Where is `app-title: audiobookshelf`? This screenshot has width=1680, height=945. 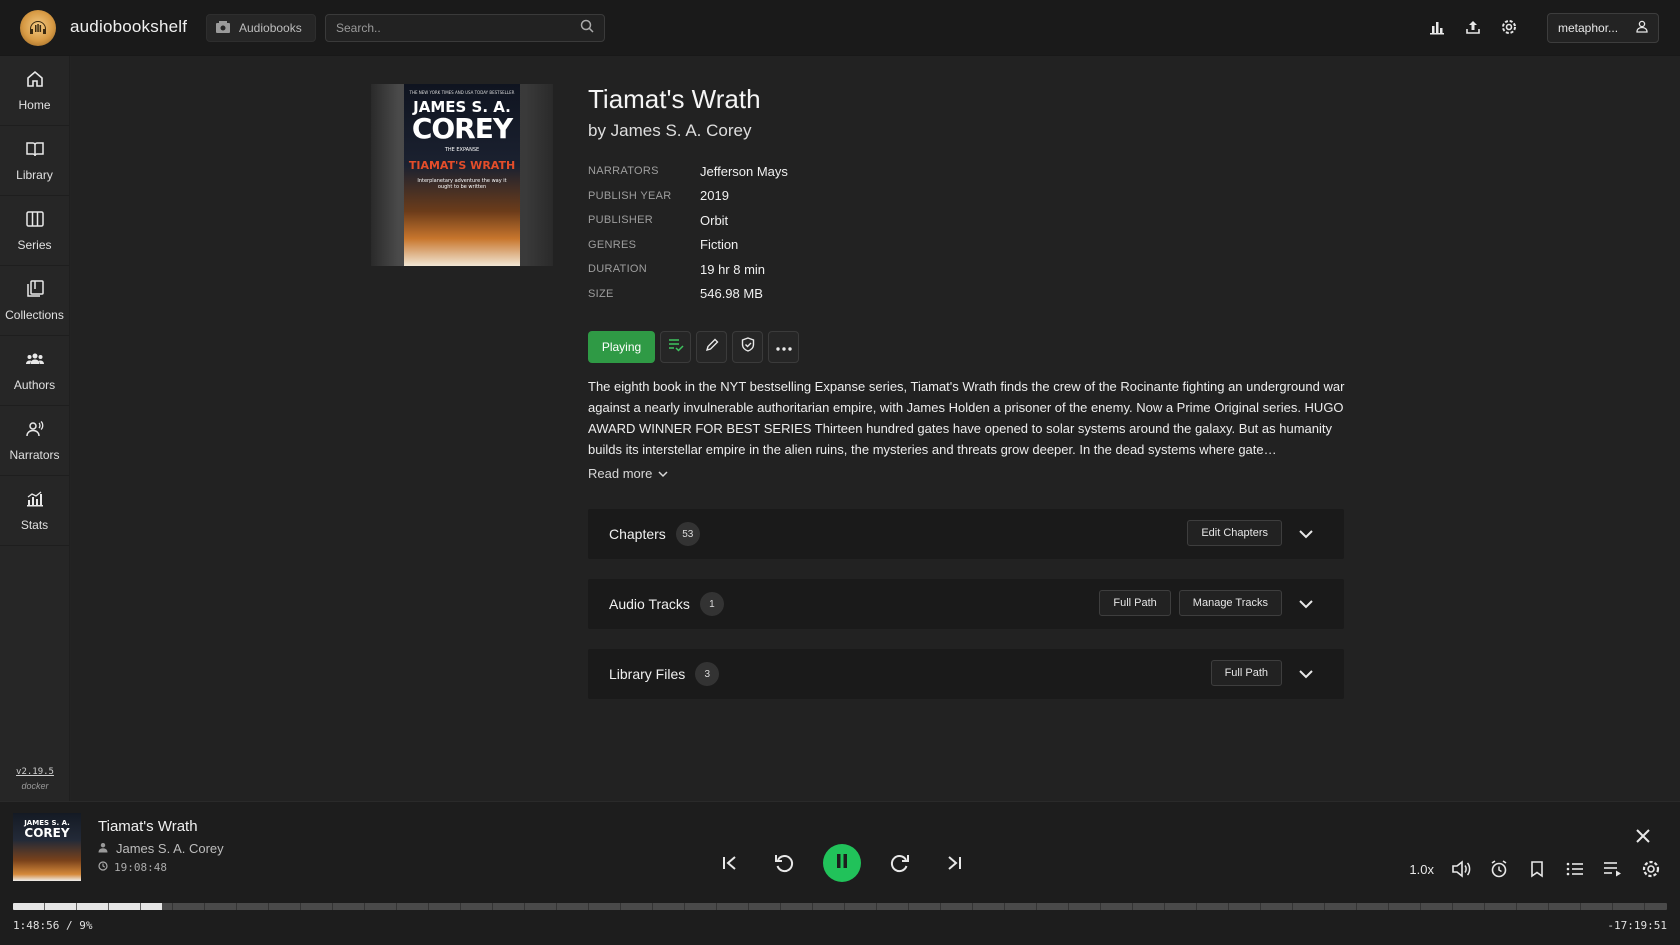
app-title: audiobookshelf is located at coordinates (128, 27).